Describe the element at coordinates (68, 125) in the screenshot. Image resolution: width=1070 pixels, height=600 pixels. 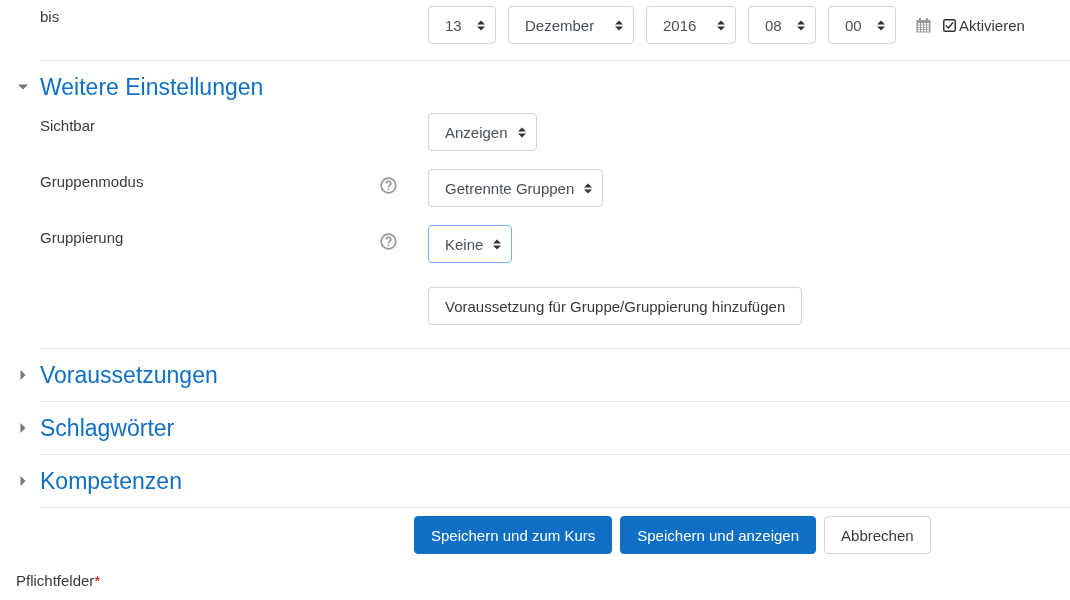
I see `field-label: Sichtbar` at that location.